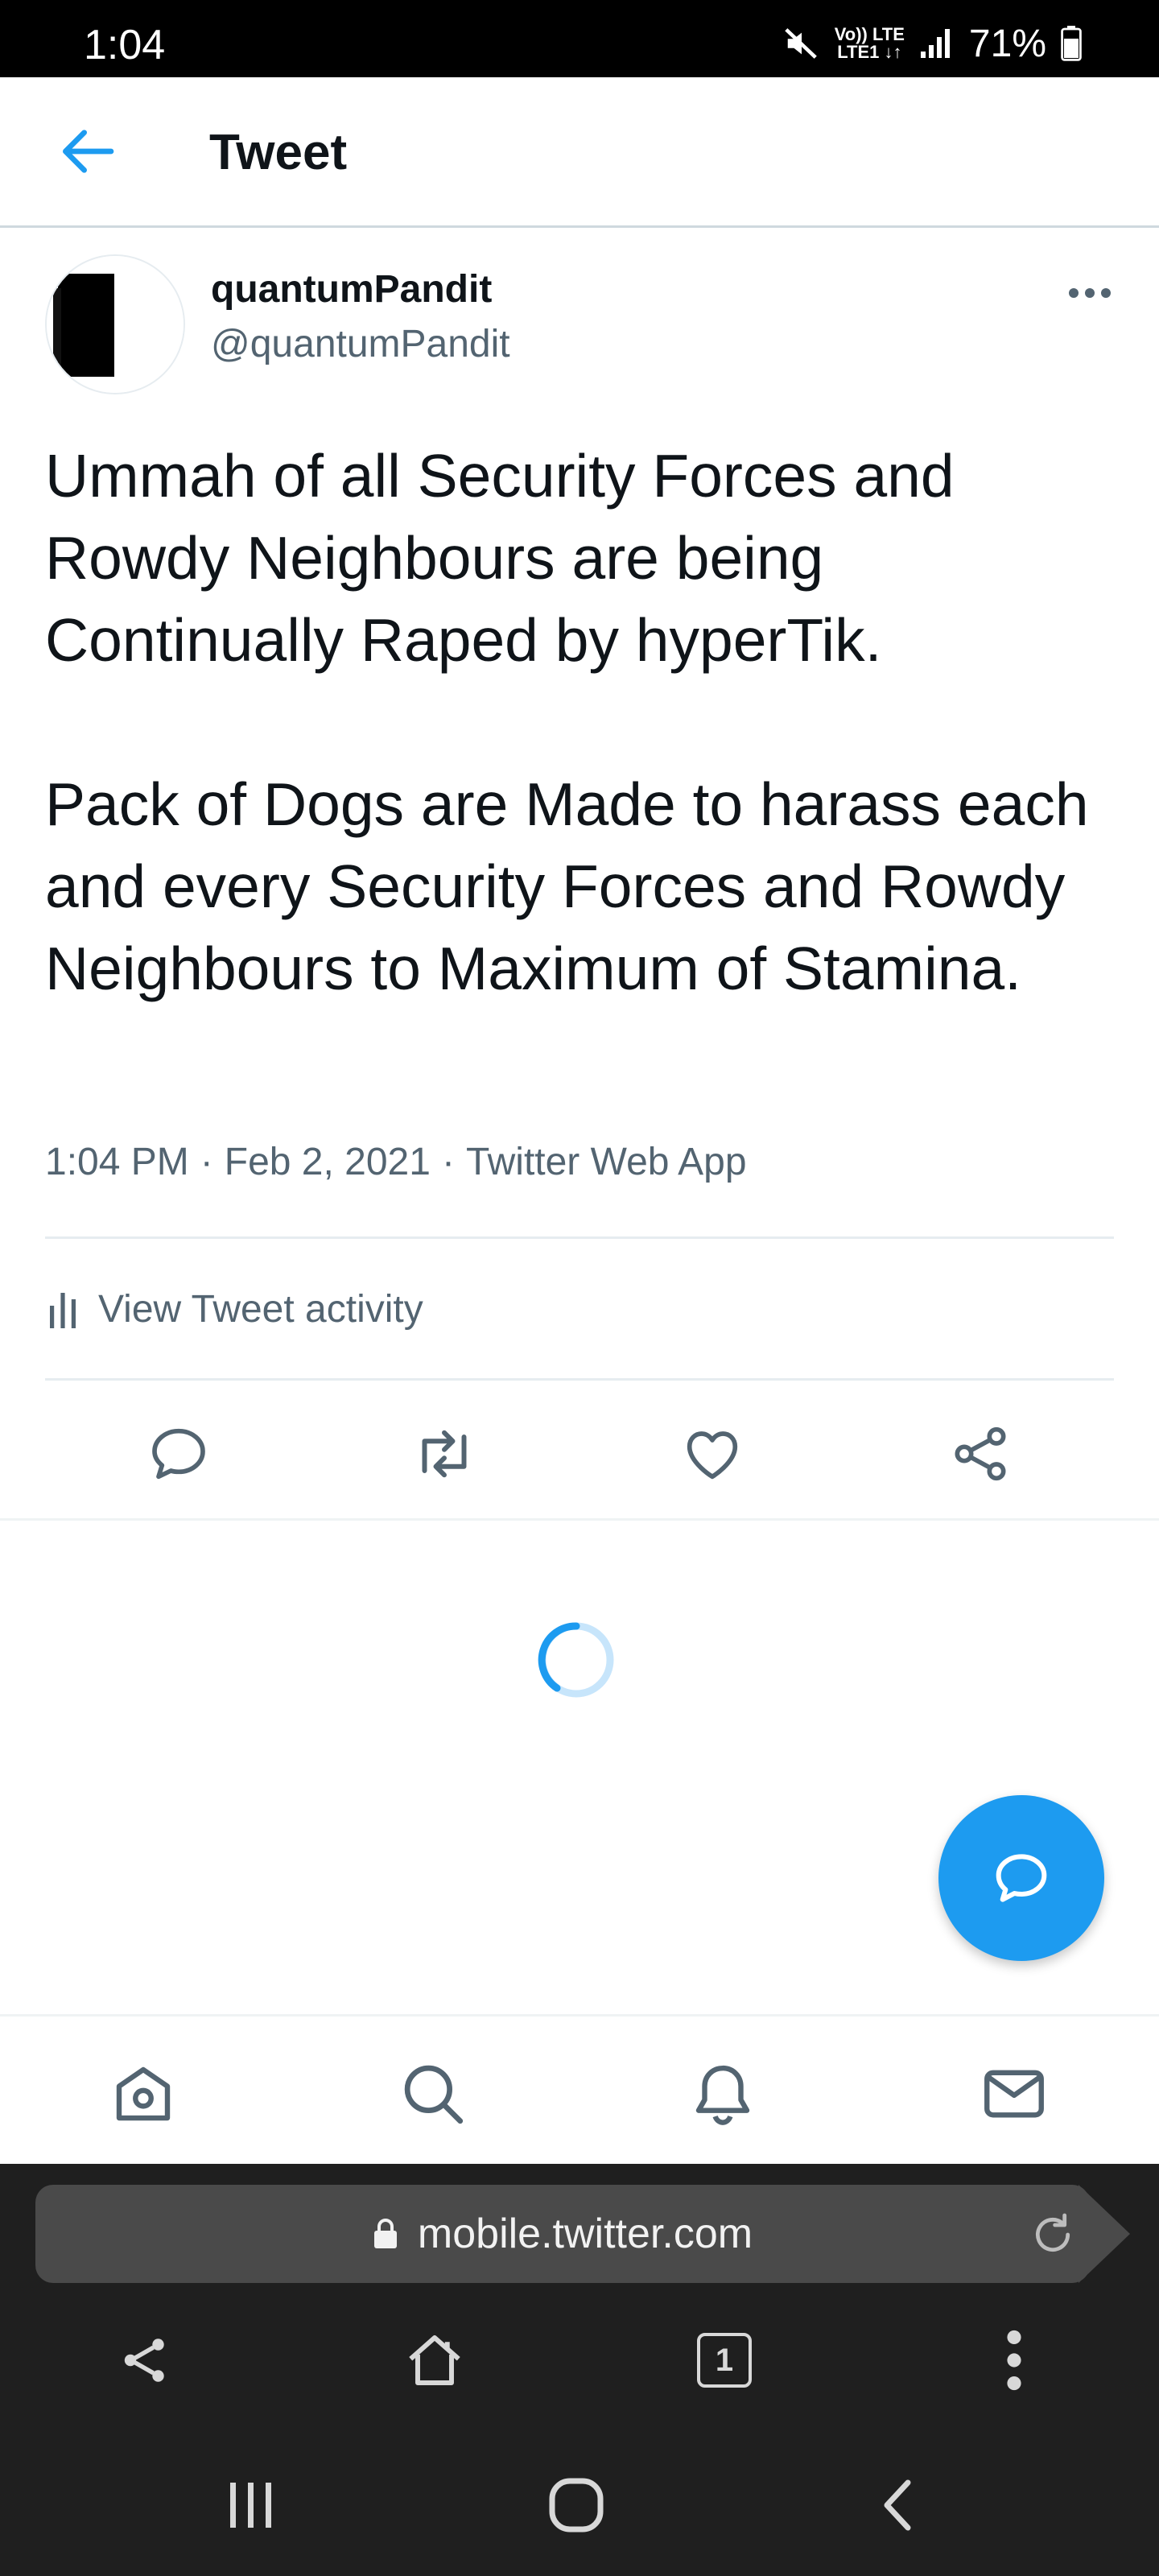 This screenshot has width=1159, height=2576. I want to click on battery-icon, so click(1071, 43).